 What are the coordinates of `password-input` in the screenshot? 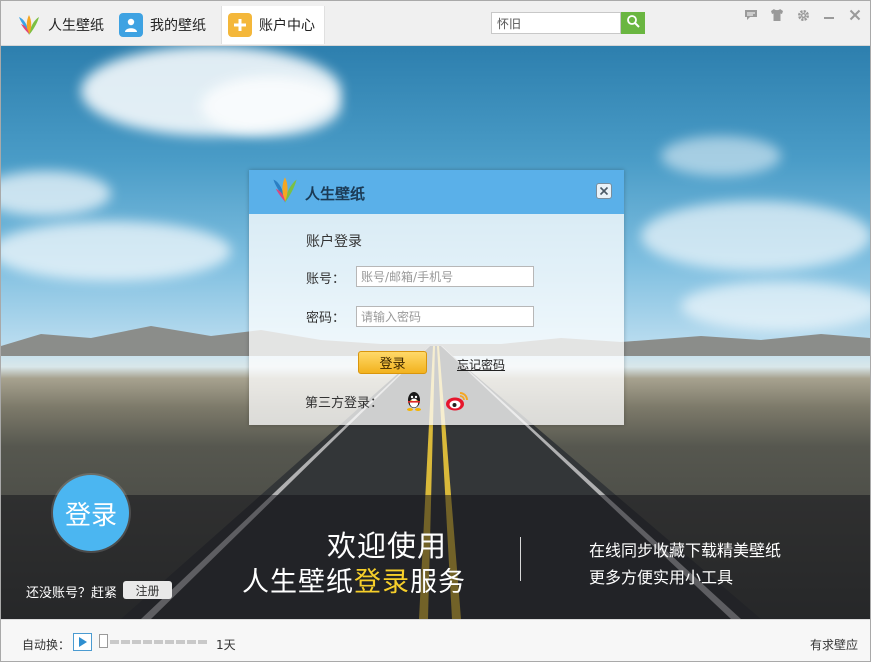 It's located at (445, 316).